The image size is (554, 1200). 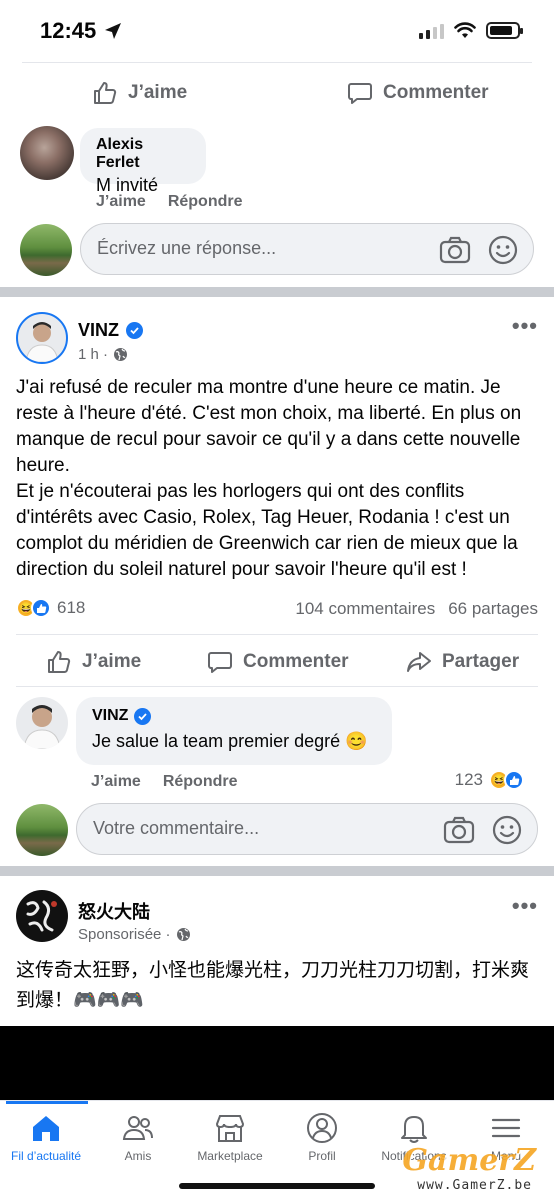 I want to click on comment-author: Alexis Ferlet, so click(x=143, y=154).